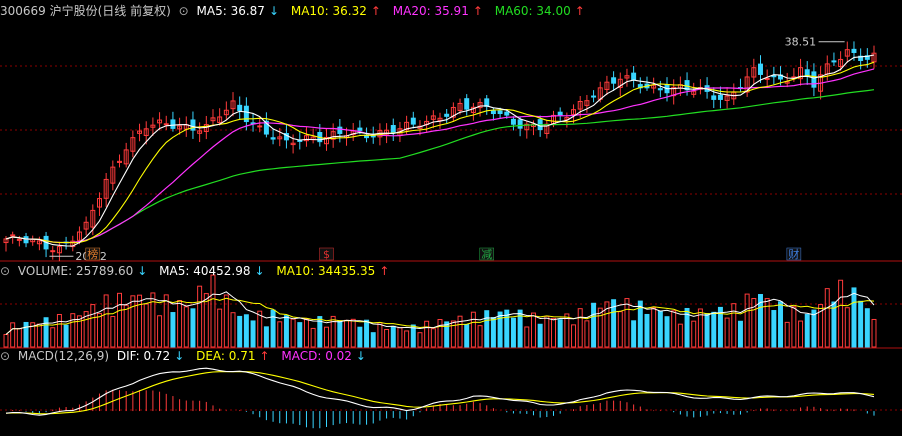  What do you see at coordinates (85, 11) in the screenshot?
I see `stock-title: 300669 沪宁股份(日线 前复权)` at bounding box center [85, 11].